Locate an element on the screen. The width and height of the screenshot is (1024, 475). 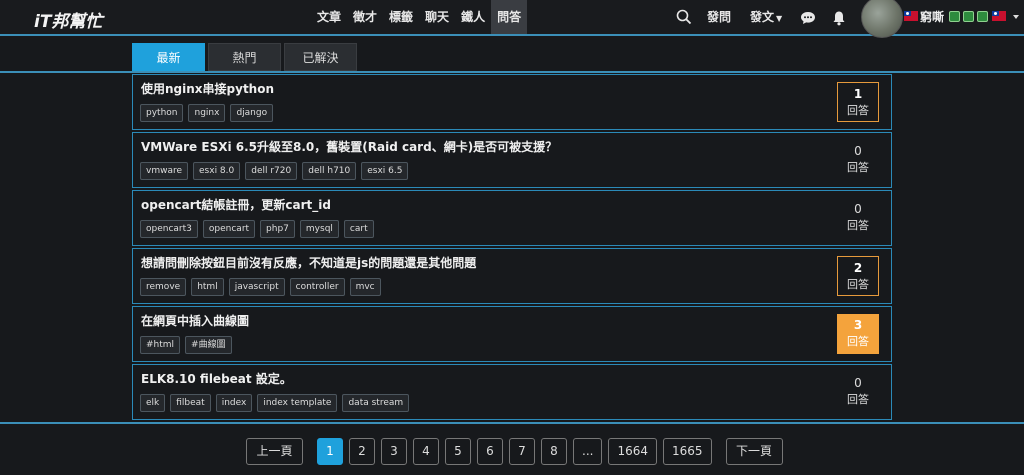
answer-count-number: 1 is located at coordinates (858, 94).